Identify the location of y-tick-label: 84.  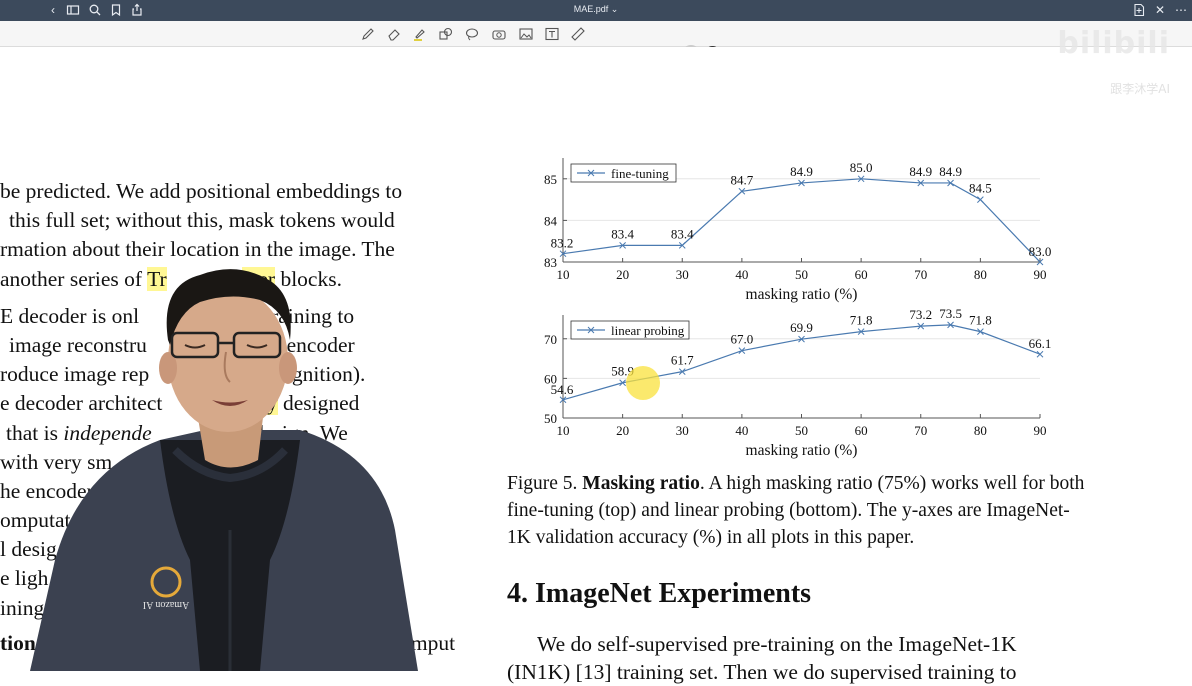
(551, 220).